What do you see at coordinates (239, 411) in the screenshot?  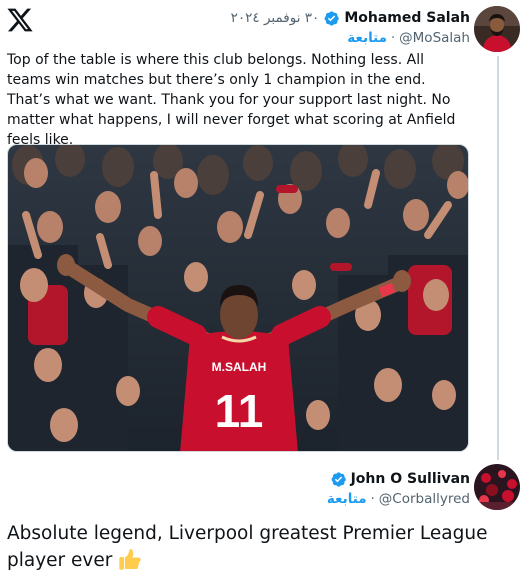 I see `jersey-number: 11` at bounding box center [239, 411].